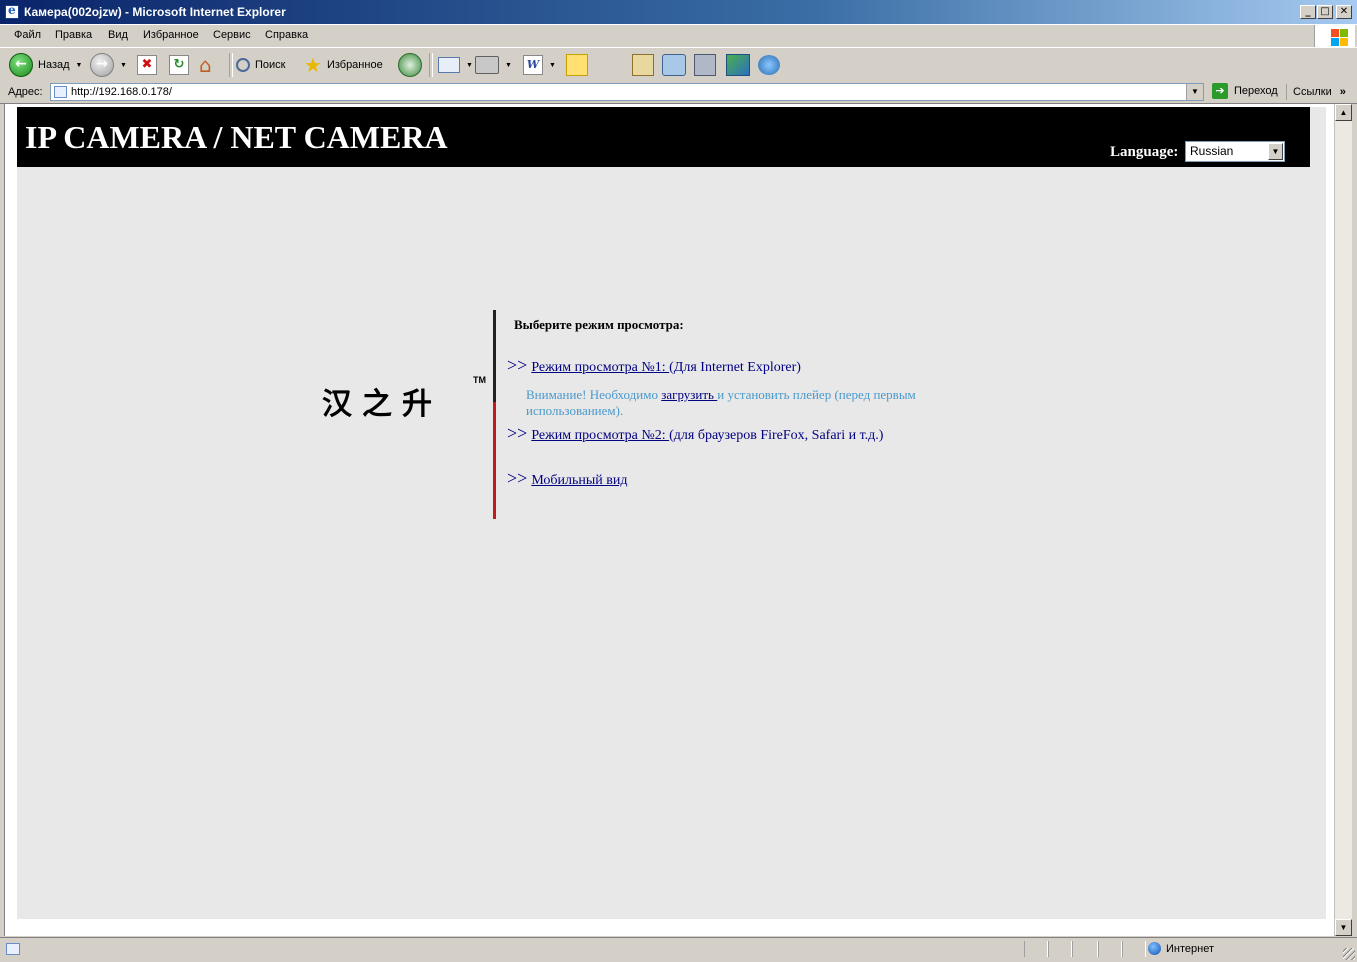 Image resolution: width=1357 pixels, height=962 pixels. I want to click on page-status-icon, so click(13, 949).